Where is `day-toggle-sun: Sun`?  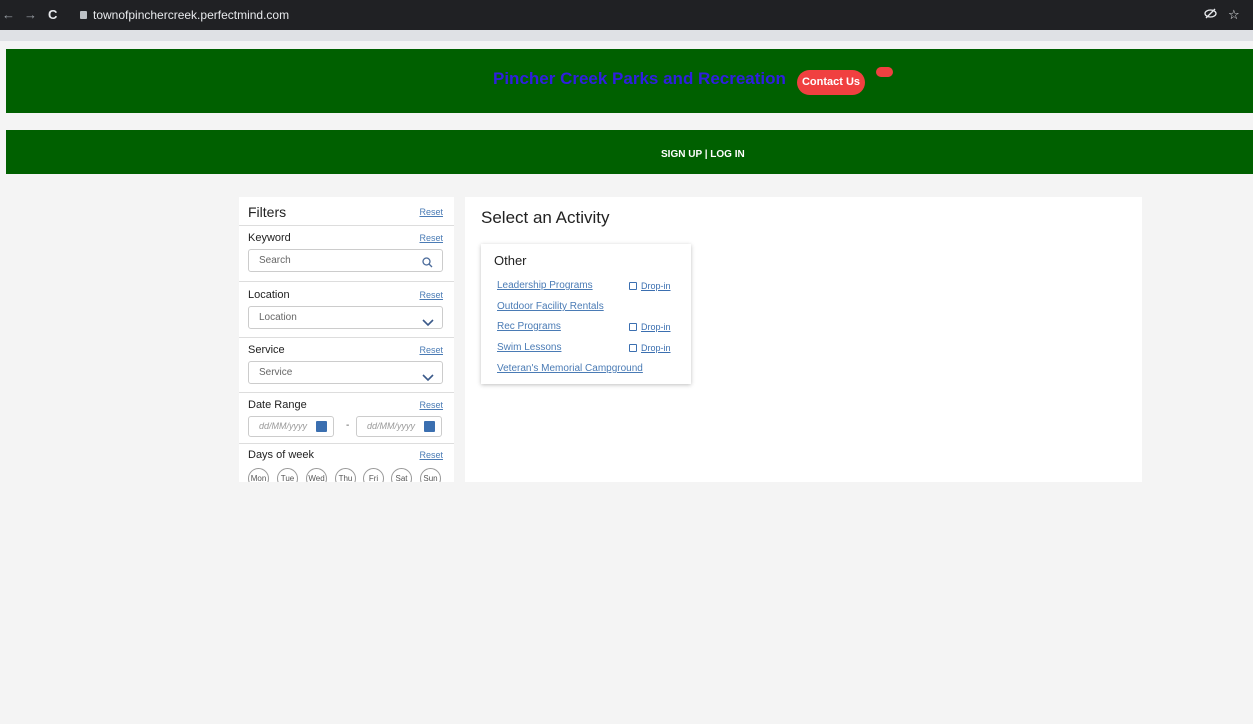
day-toggle-sun: Sun is located at coordinates (430, 475).